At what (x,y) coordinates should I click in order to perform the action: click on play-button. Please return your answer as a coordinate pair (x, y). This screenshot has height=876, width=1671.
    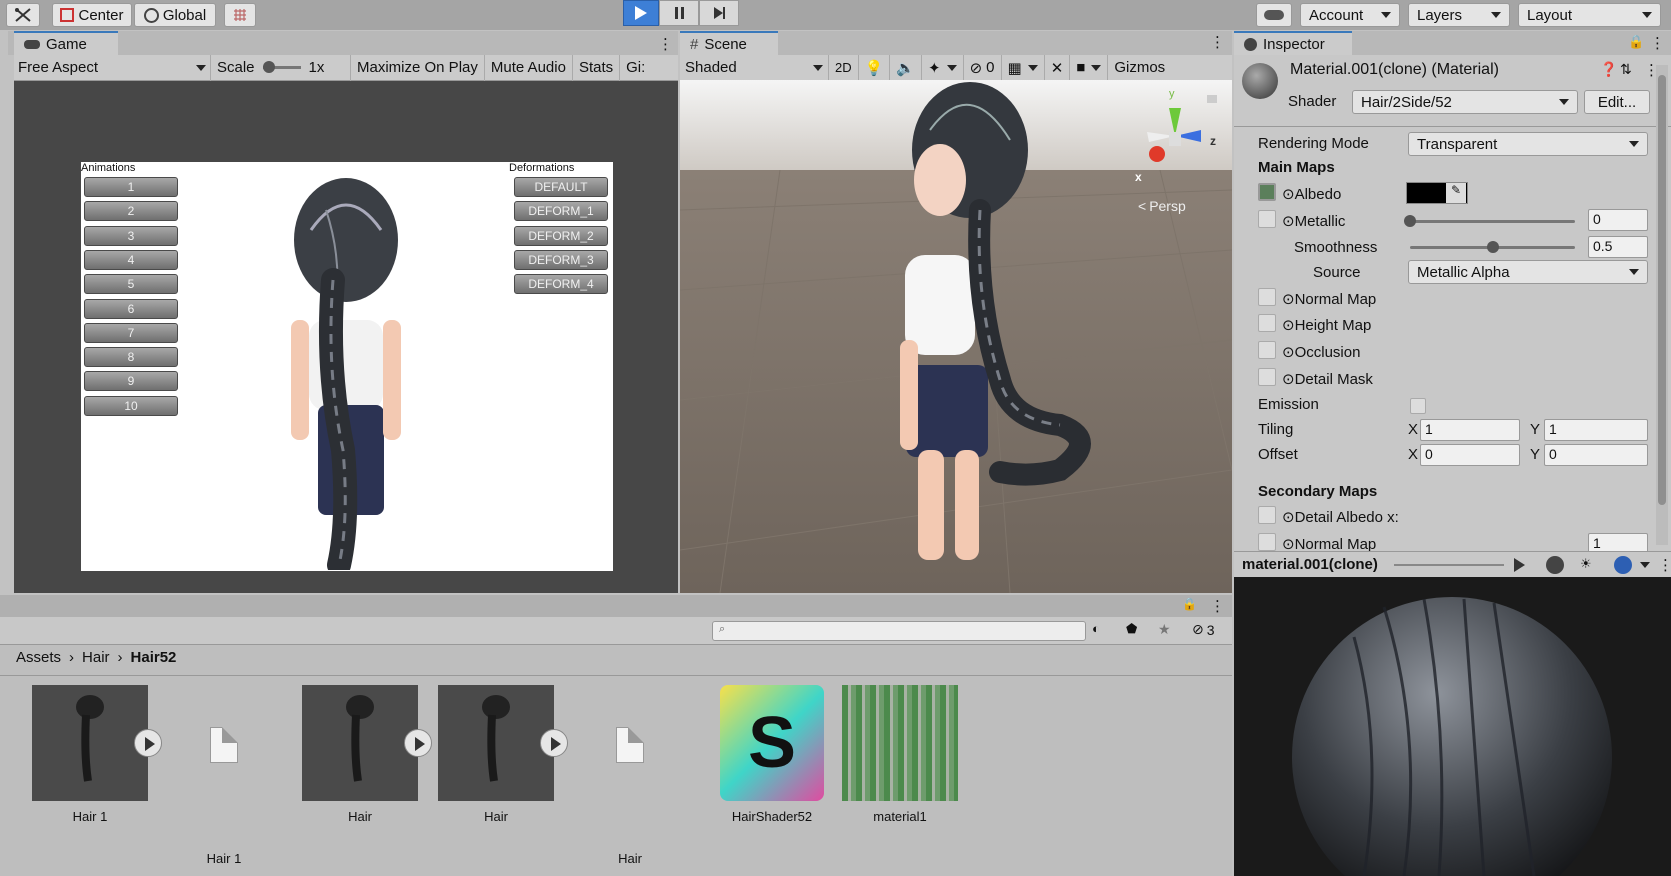
    Looking at the image, I should click on (641, 13).